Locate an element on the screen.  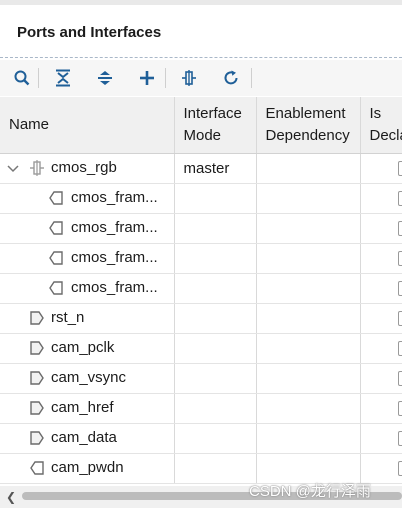
name-cell: rst_n is located at coordinates (87, 318).